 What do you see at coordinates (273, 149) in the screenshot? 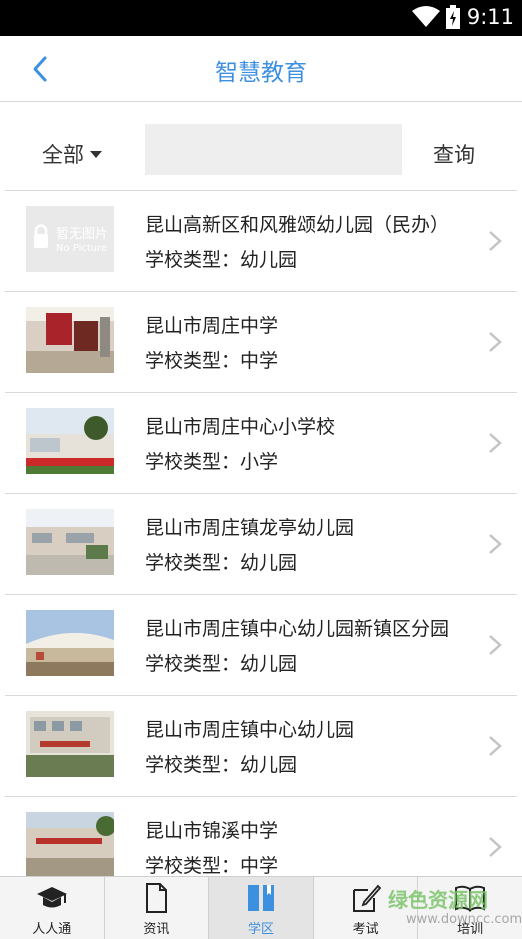
I see `search-input` at bounding box center [273, 149].